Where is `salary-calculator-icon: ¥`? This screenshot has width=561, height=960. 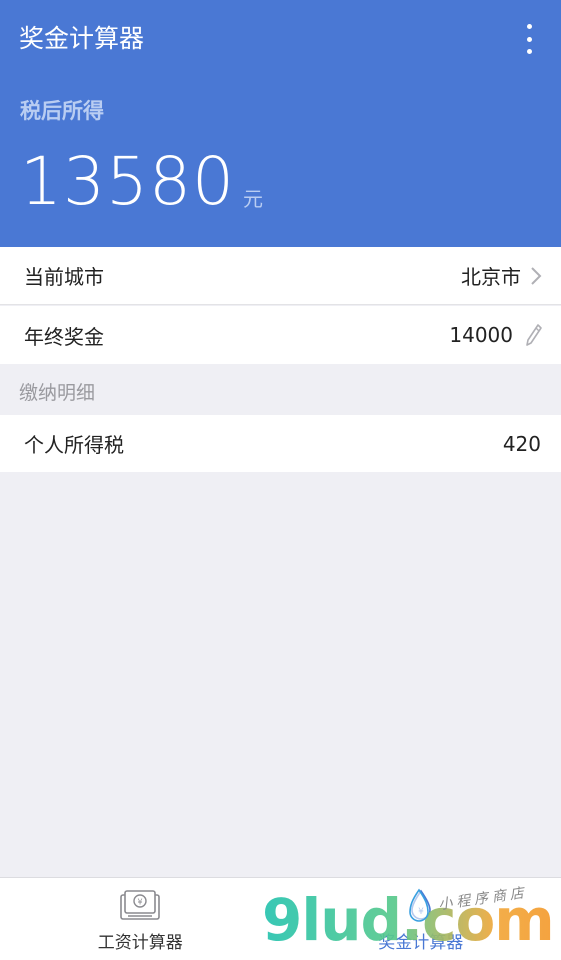
salary-calculator-icon: ¥ is located at coordinates (140, 905).